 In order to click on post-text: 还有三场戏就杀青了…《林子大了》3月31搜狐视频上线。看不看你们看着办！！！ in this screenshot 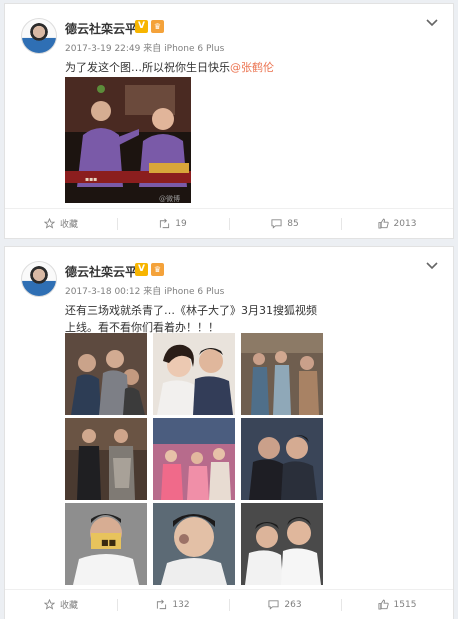, I will do `click(191, 319)`.